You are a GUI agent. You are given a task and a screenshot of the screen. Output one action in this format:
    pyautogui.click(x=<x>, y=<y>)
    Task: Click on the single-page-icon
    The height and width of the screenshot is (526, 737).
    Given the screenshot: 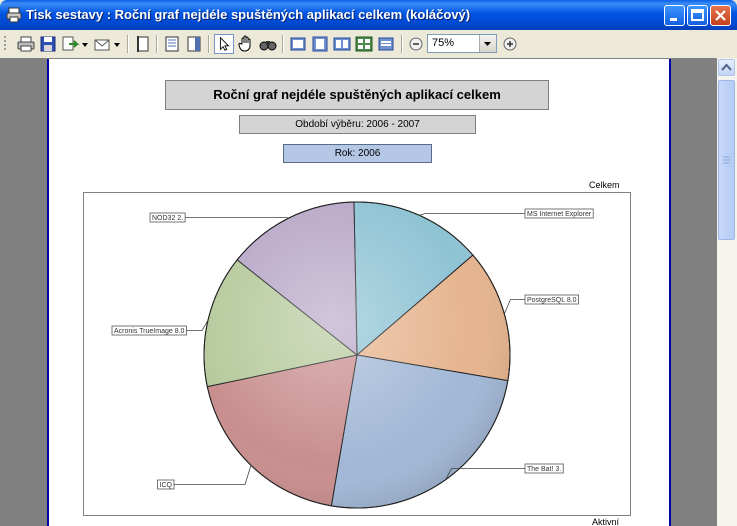 What is the action you would take?
    pyautogui.click(x=298, y=44)
    